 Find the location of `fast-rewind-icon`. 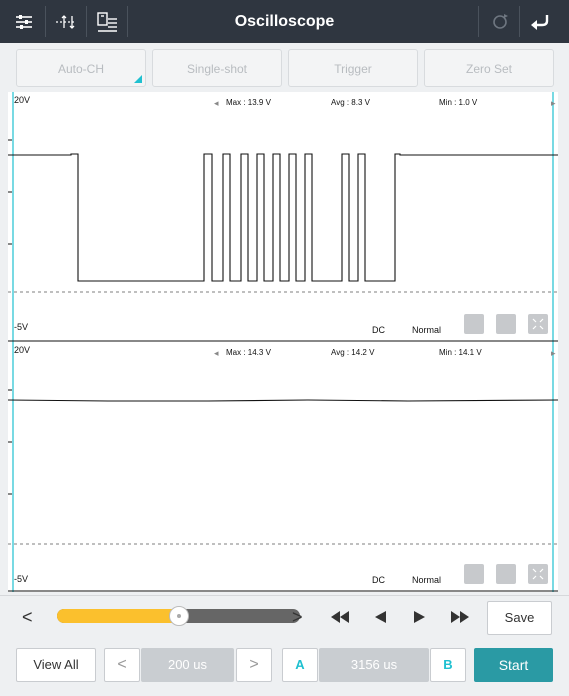

fast-rewind-icon is located at coordinates (340, 617).